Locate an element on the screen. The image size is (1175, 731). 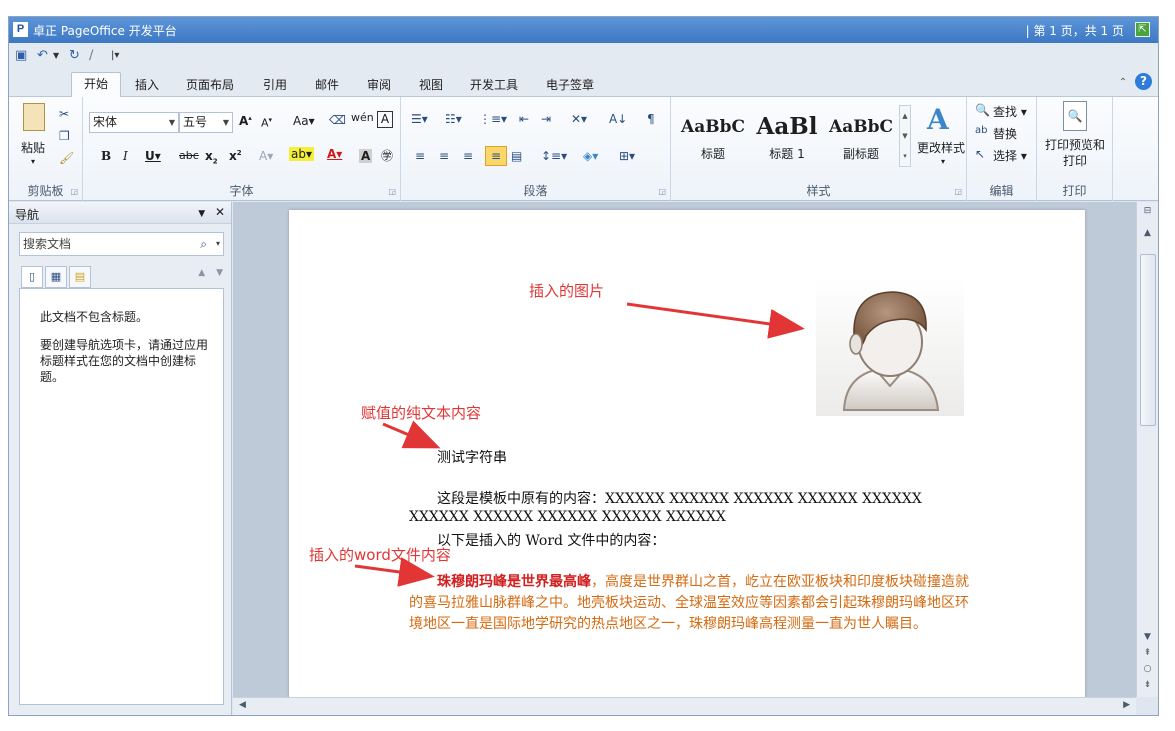
scroll-thumb is located at coordinates (1148, 340).